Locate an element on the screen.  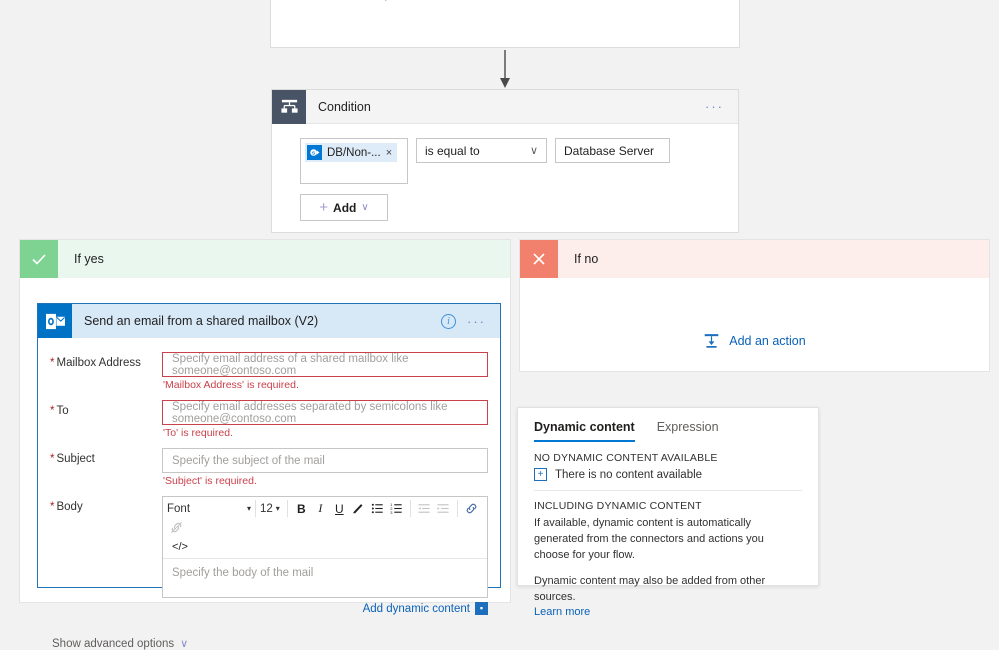
no-dynamic-content-heading: NO DYNAMIC CONTENT AVAILABLE is located at coordinates (626, 458).